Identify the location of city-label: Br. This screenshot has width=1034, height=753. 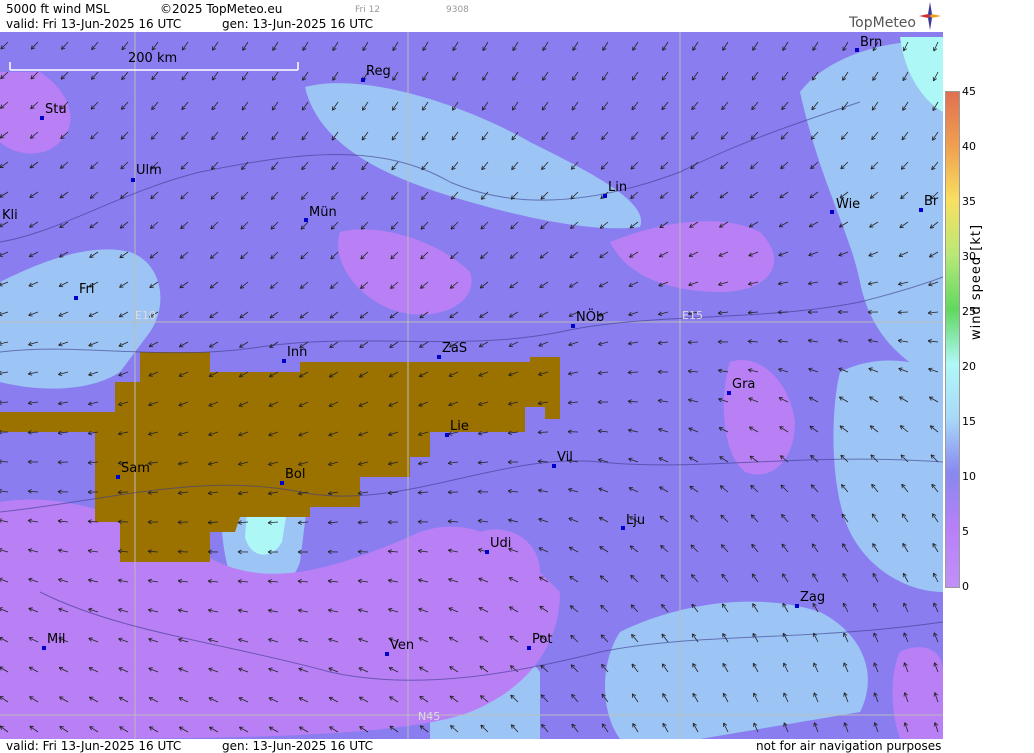
(931, 201).